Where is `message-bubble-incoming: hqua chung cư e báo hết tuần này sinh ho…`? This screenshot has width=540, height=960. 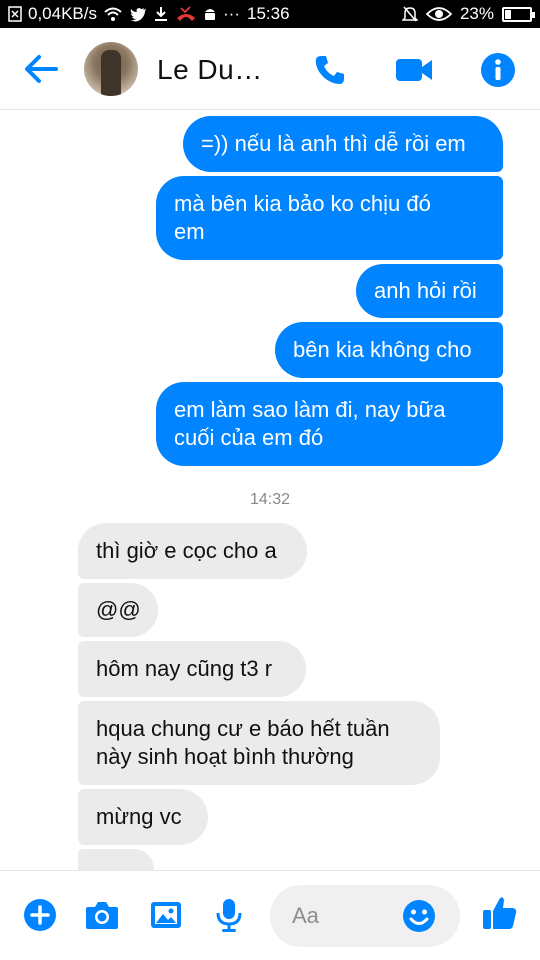
message-bubble-incoming: hqua chung cư e báo hết tuần này sinh ho… is located at coordinates (259, 743).